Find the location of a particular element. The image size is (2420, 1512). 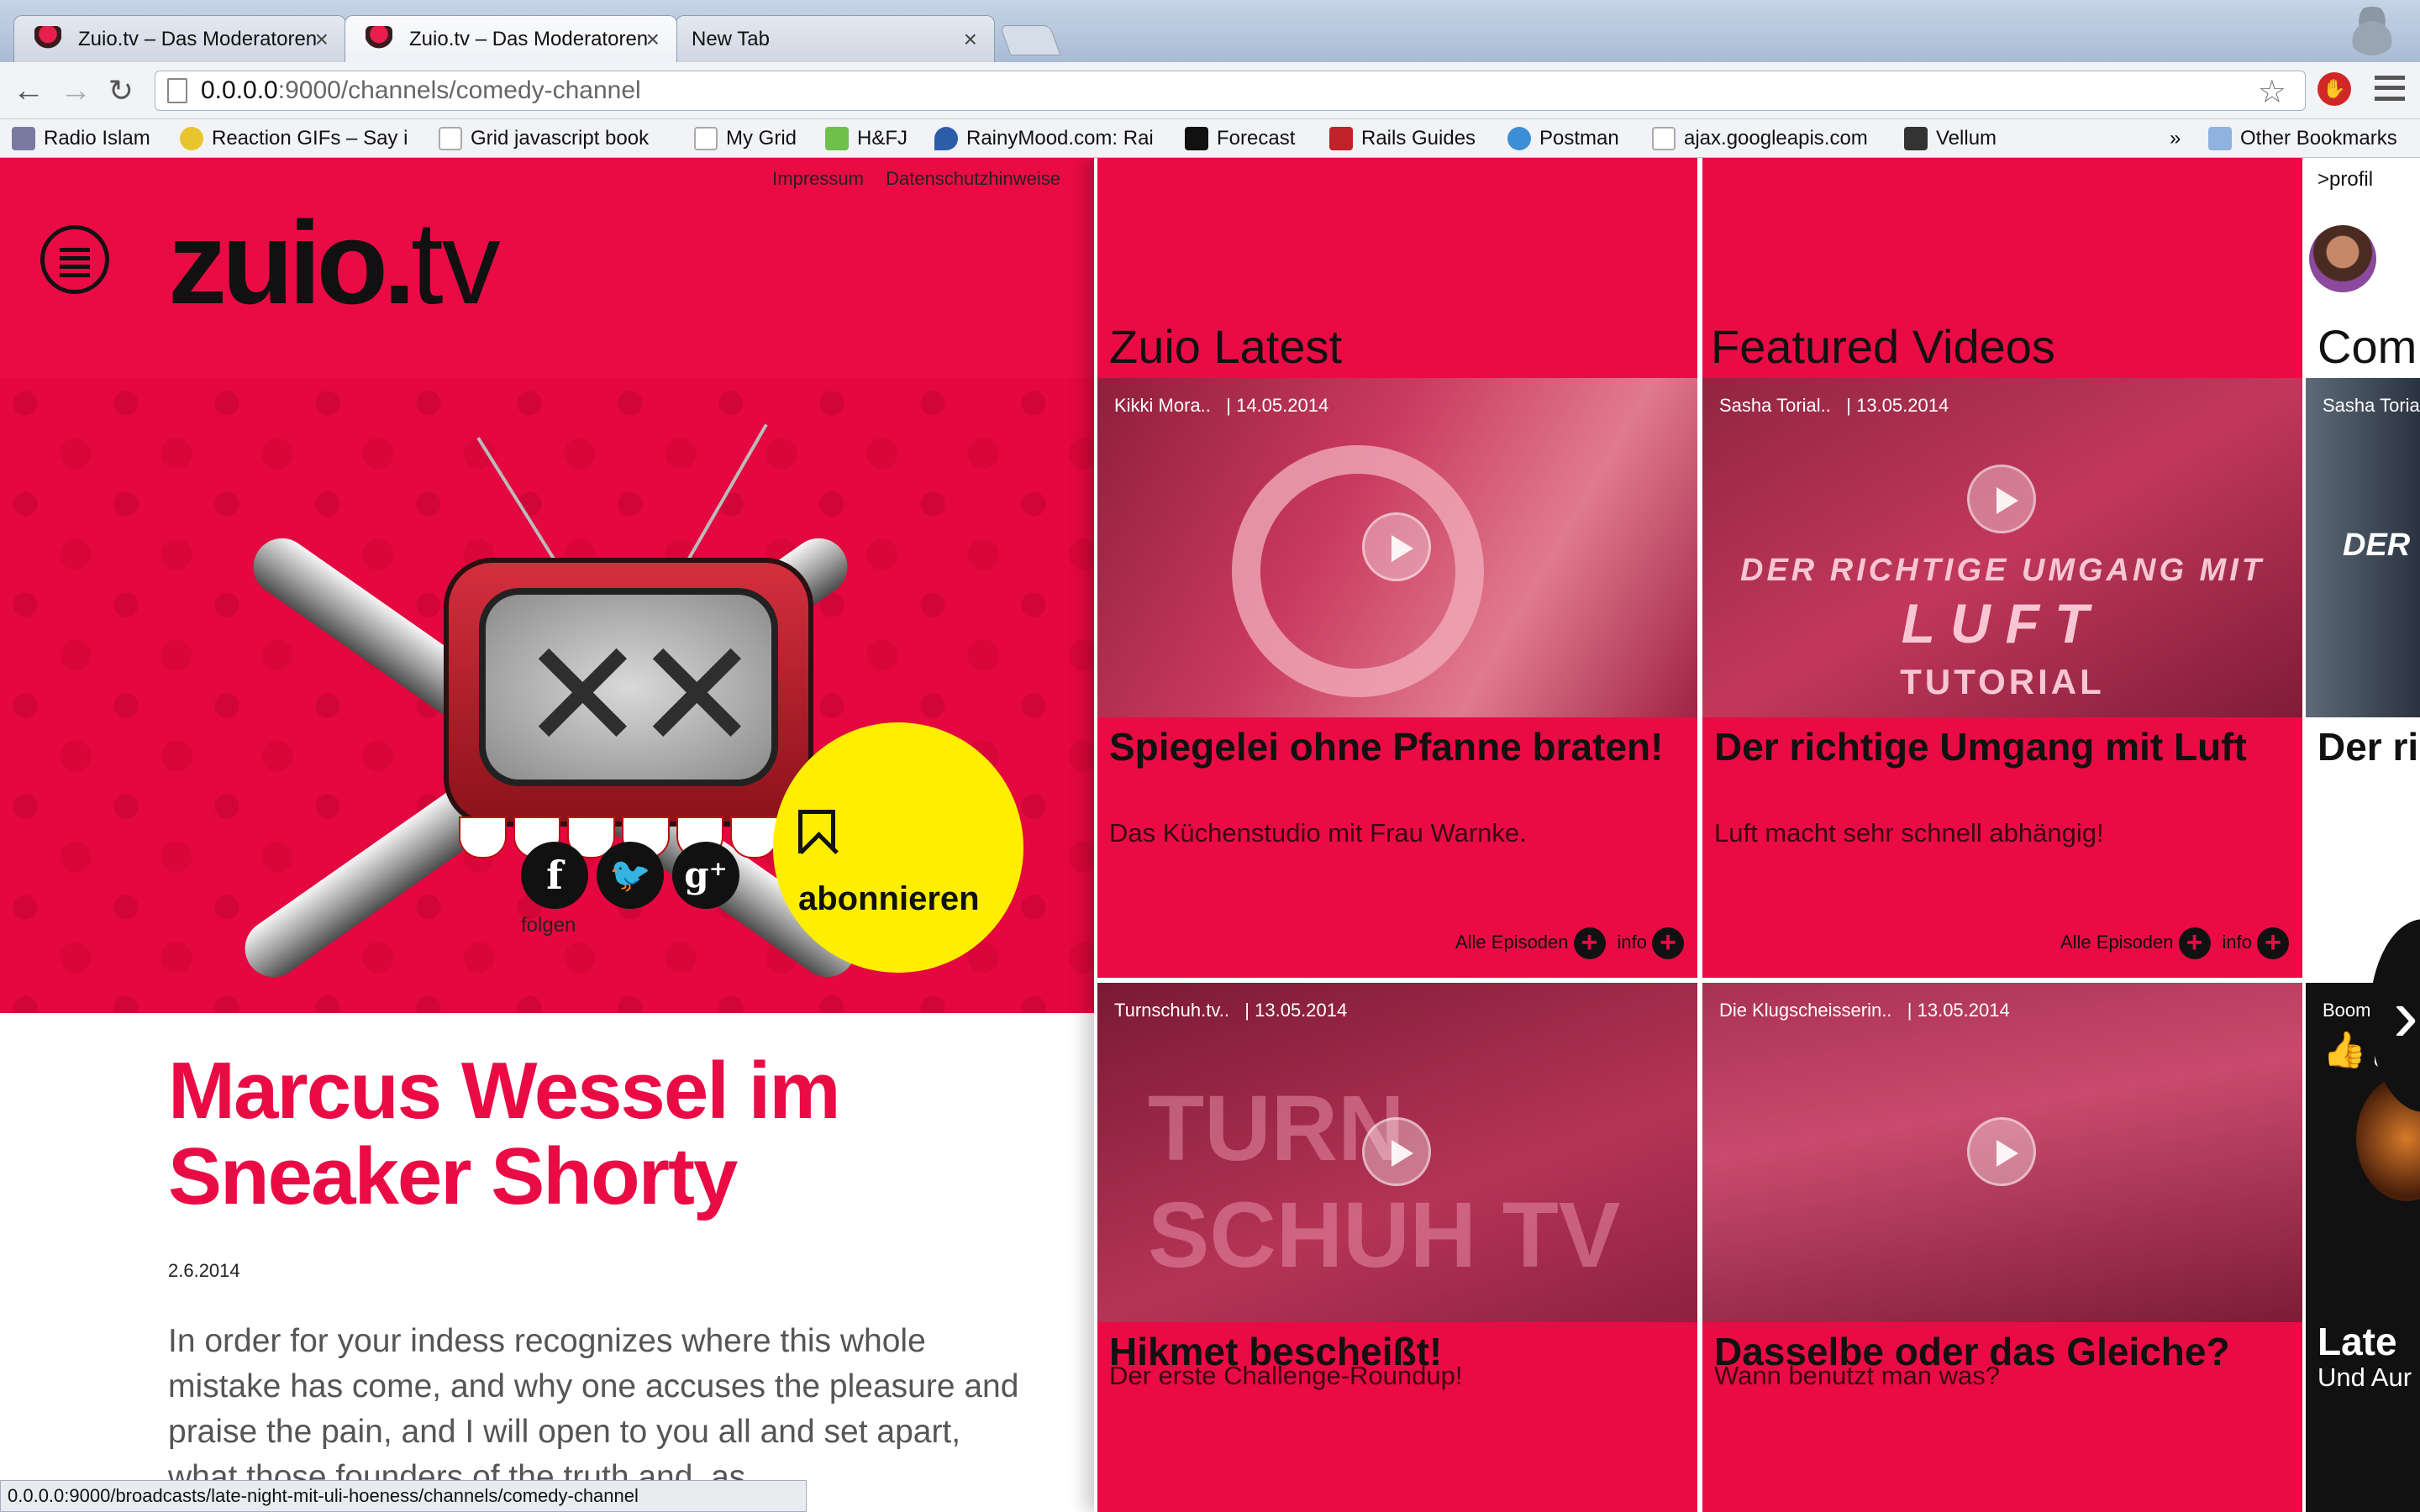

bookmark-rails-guides: Rails Guides is located at coordinates (1409, 138).